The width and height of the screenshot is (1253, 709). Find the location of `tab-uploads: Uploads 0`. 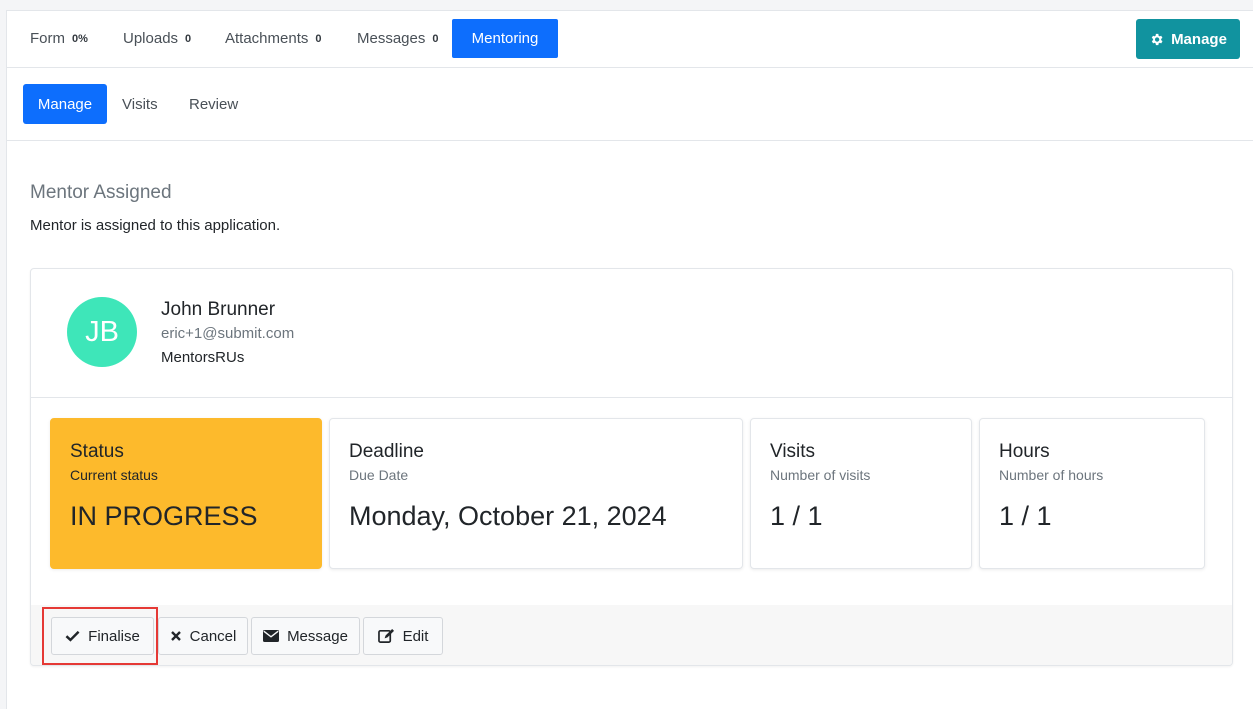

tab-uploads: Uploads 0 is located at coordinates (157, 38).